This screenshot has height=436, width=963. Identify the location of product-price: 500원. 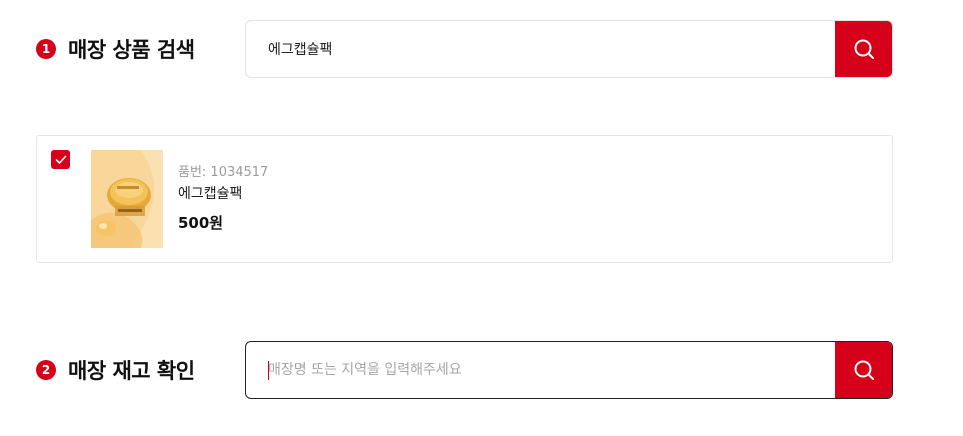
(201, 223).